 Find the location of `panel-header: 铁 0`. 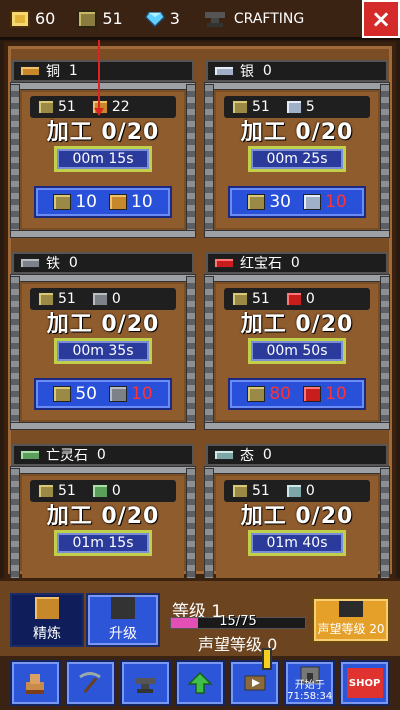

panel-header: 铁 0 is located at coordinates (103, 263).